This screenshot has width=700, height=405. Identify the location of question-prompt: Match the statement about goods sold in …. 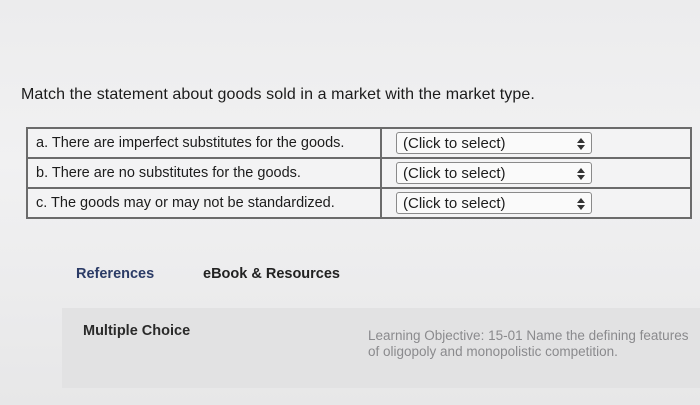
(278, 94).